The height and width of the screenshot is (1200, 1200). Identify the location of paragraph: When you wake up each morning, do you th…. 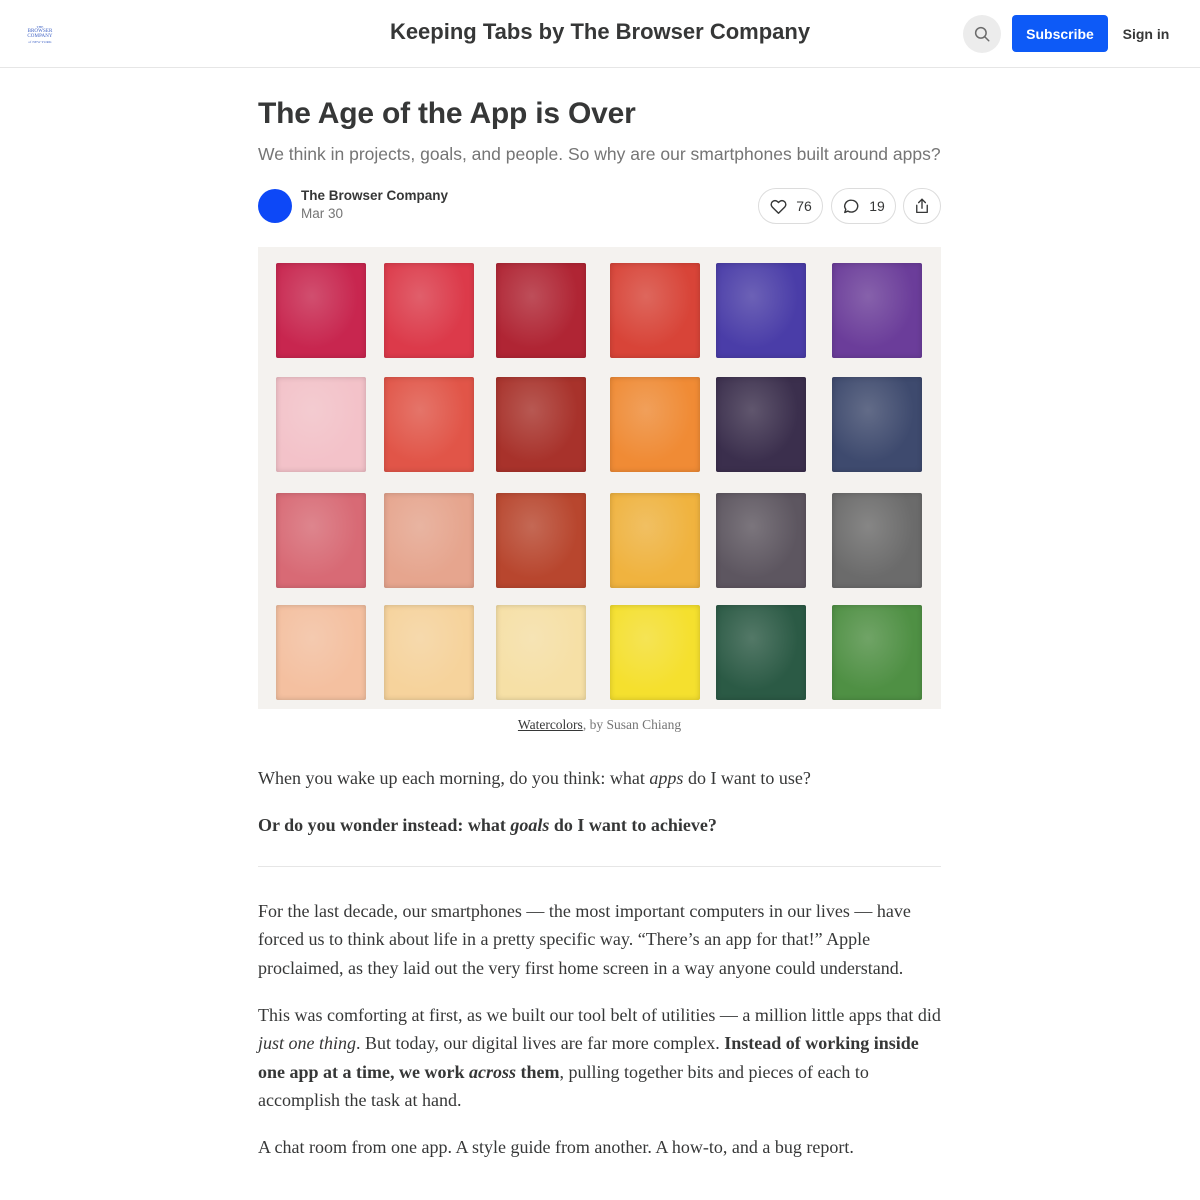
(534, 778).